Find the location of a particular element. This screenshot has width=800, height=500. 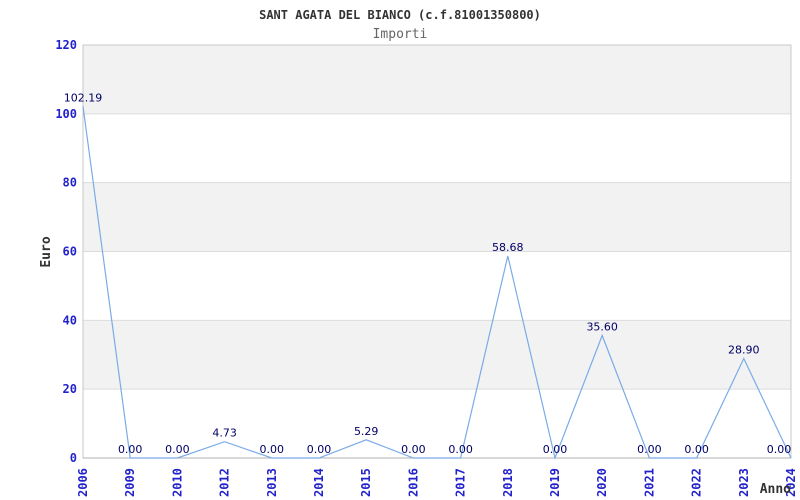

x-tick-label: 2018 is located at coordinates (508, 482).